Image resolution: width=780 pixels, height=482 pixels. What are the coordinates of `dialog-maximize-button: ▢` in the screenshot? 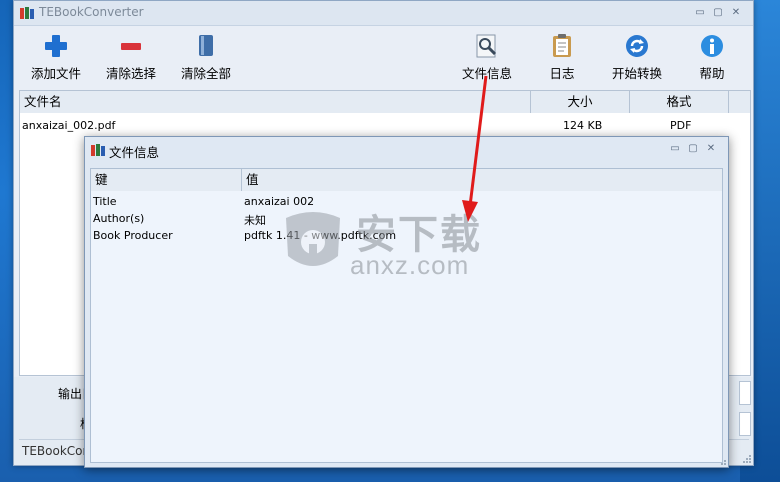 It's located at (693, 148).